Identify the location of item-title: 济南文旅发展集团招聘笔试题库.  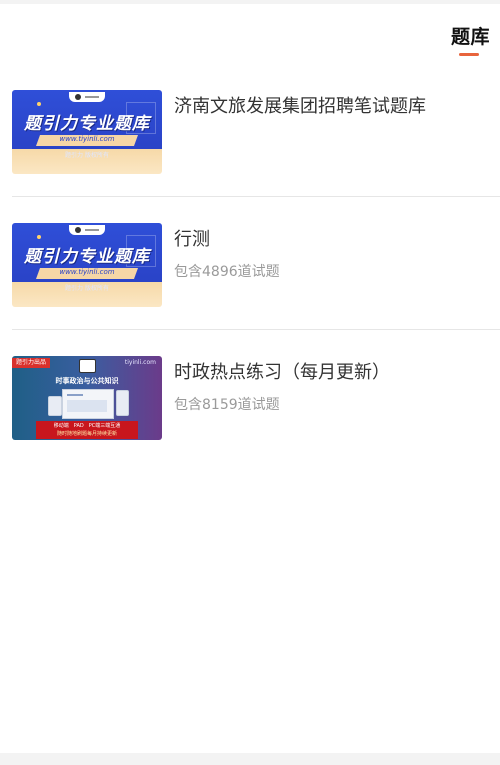
(300, 106).